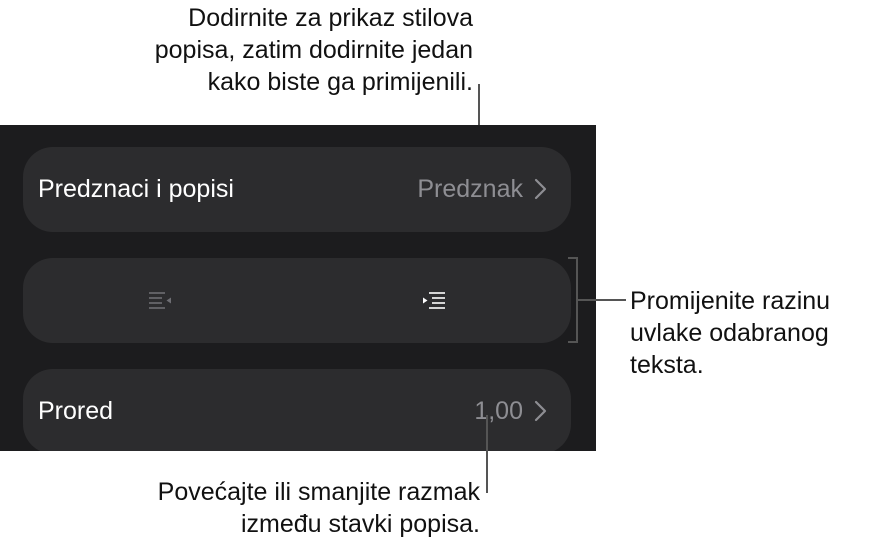 The height and width of the screenshot is (543, 872). Describe the element at coordinates (330, 18) in the screenshot. I see `callout-bullets-line-1: Dodirnite za prikaz stilova` at that location.